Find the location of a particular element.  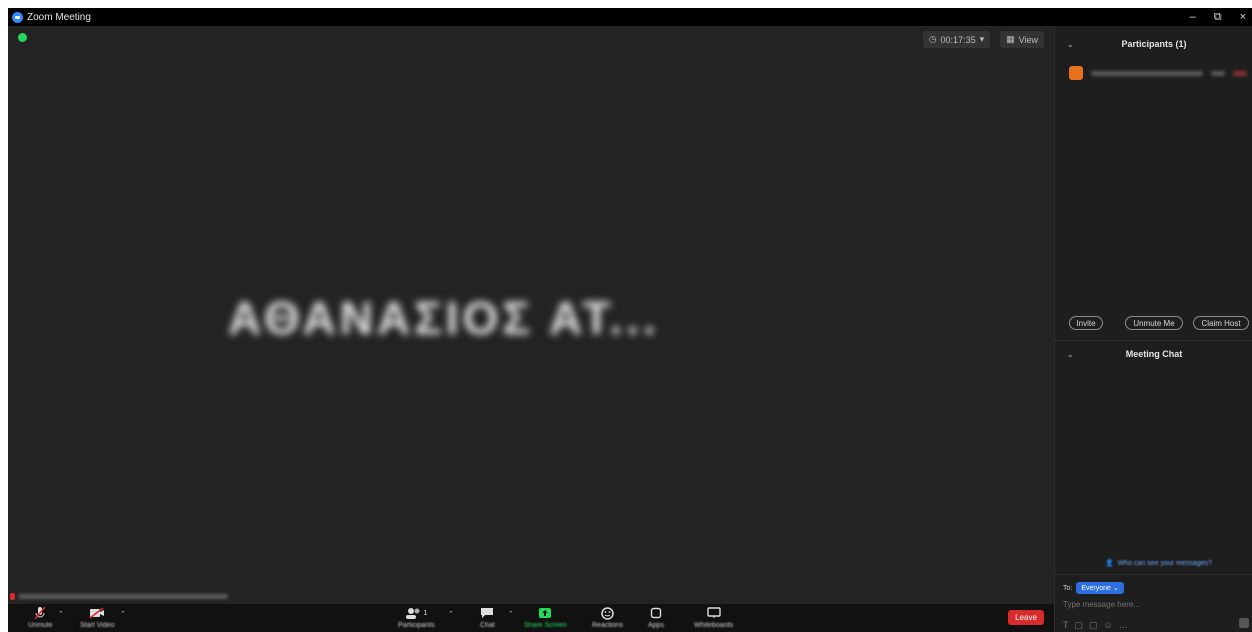

participants-header: ⌄ Participants (1) is located at coordinates (1153, 44).